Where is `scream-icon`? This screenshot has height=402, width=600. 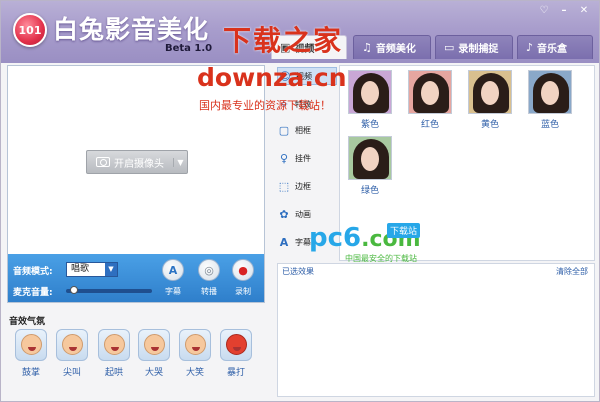
scream-icon is located at coordinates (72, 345).